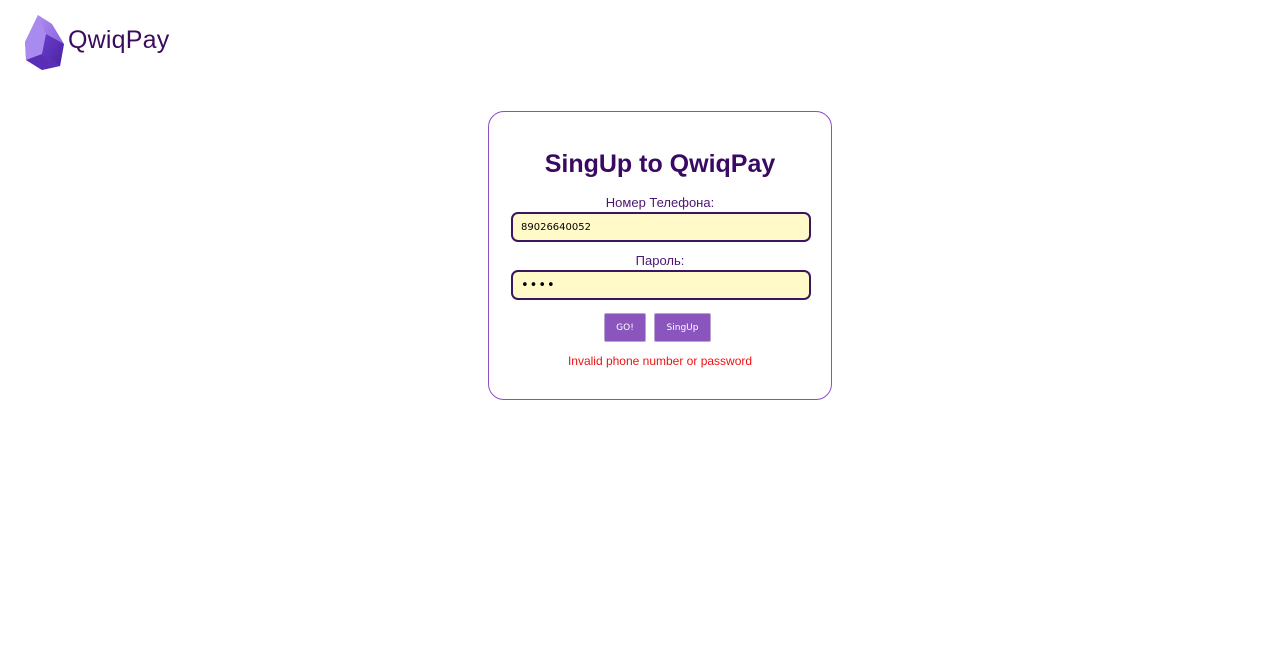 Image resolution: width=1280 pixels, height=672 pixels. What do you see at coordinates (661, 227) in the screenshot?
I see `phone-input` at bounding box center [661, 227].